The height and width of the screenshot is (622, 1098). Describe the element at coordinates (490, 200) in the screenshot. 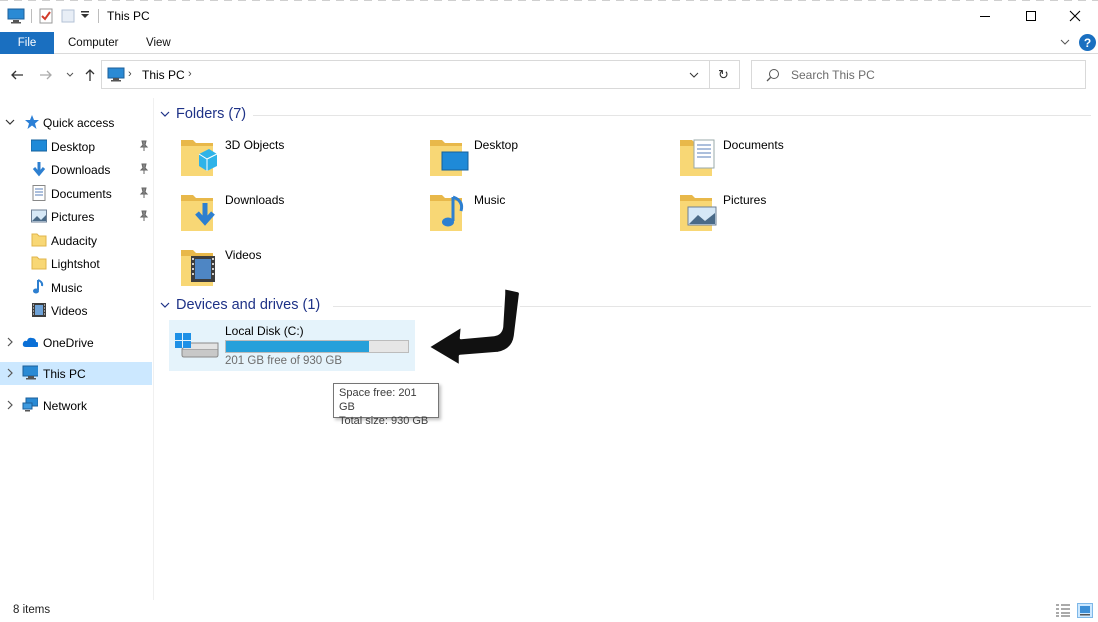

I see `folder-name: Music` at that location.